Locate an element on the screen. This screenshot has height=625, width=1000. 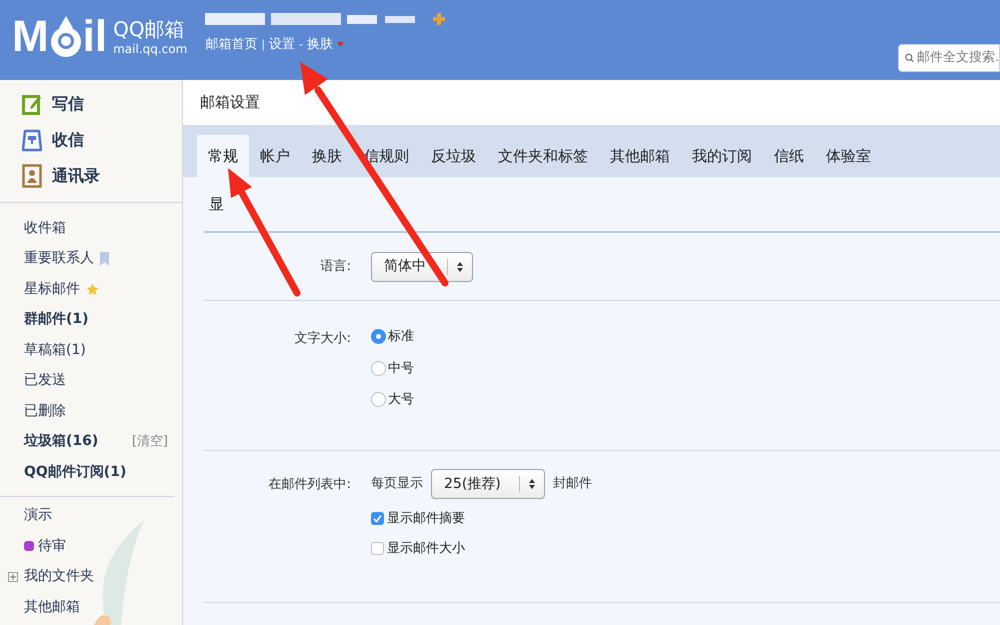
header-link: 换肤 is located at coordinates (320, 44).